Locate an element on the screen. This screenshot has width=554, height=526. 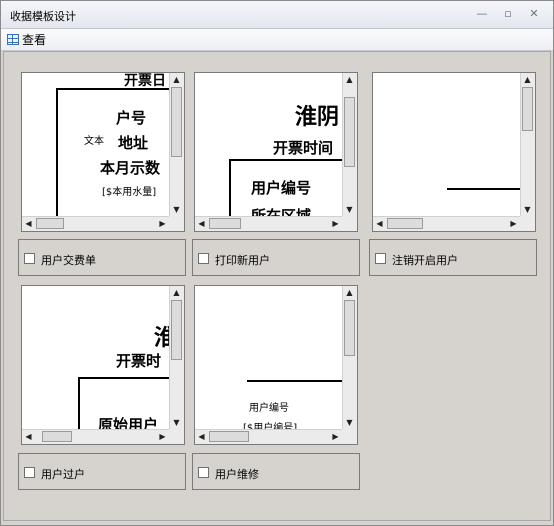
payment-checkbox is located at coordinates (29, 258).